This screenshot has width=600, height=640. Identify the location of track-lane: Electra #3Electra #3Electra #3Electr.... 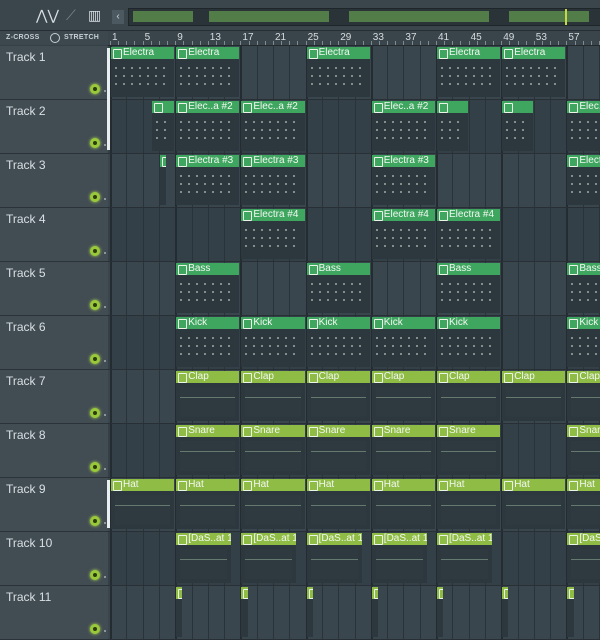
(354, 181).